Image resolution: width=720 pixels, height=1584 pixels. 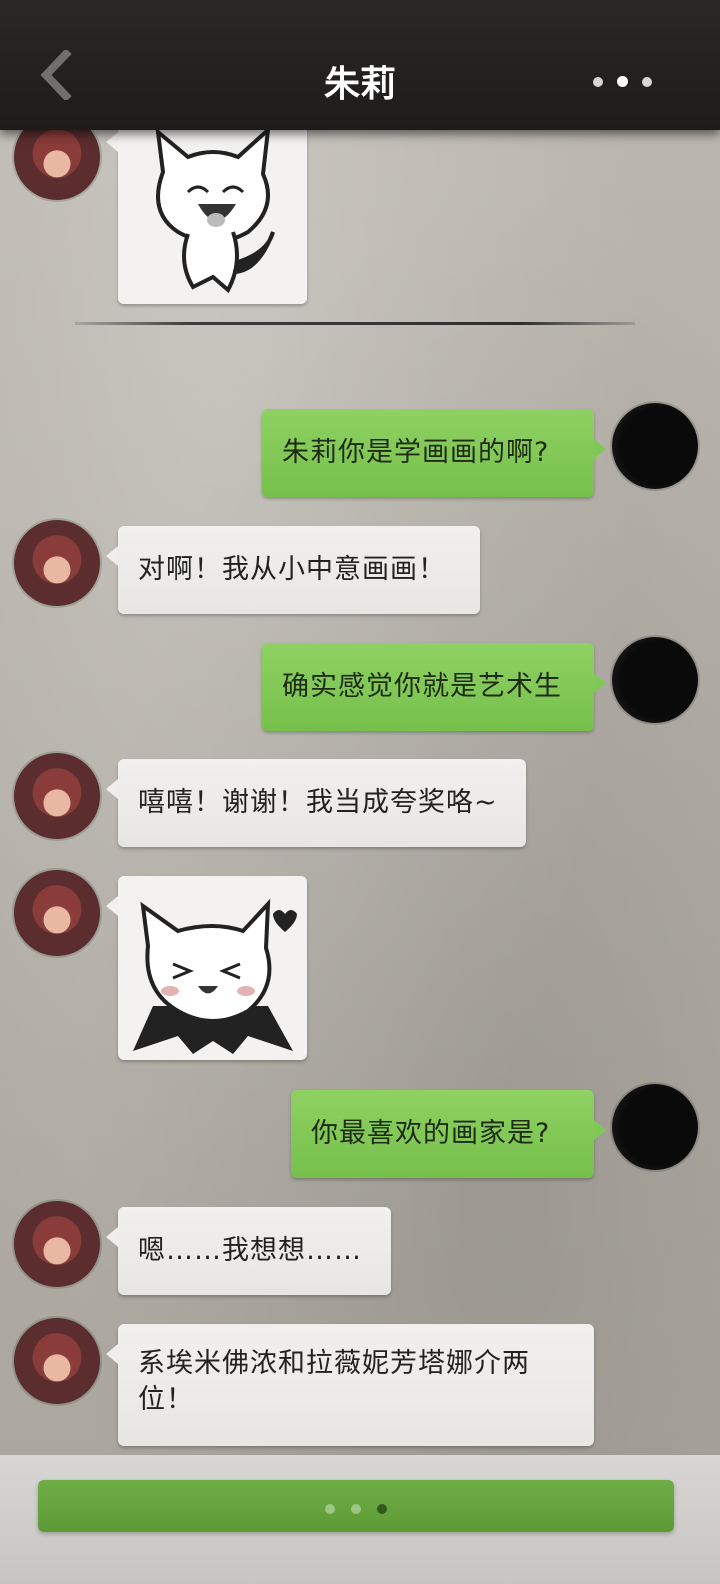 What do you see at coordinates (334, 1381) in the screenshot?
I see `message-text: 系埃米佛浓和拉薇妮芳塔娜介两位！` at bounding box center [334, 1381].